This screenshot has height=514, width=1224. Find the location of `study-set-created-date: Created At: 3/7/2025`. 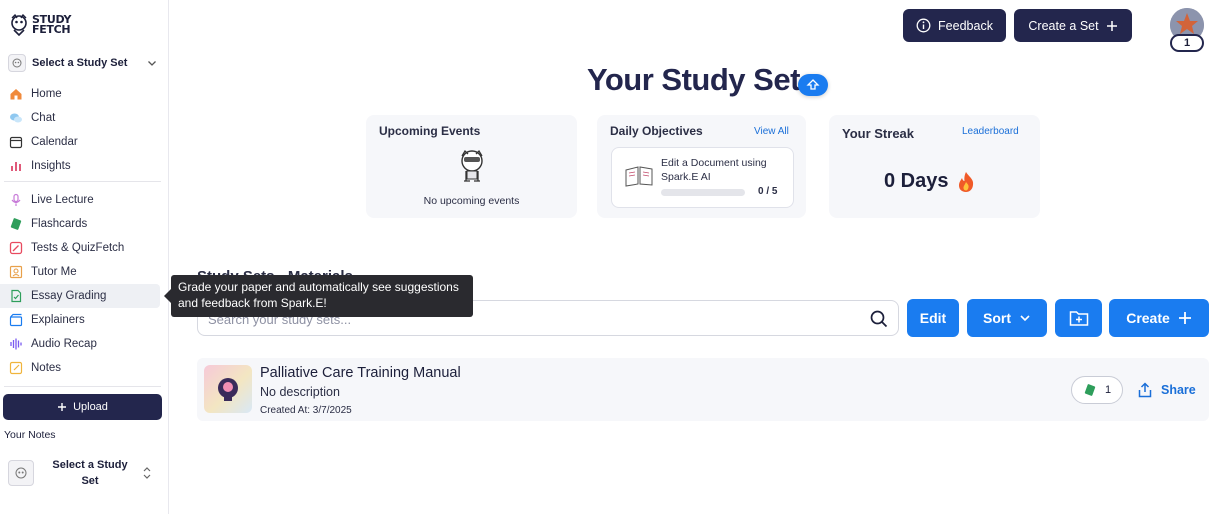

study-set-created-date: Created At: 3/7/2025 is located at coordinates (306, 410).